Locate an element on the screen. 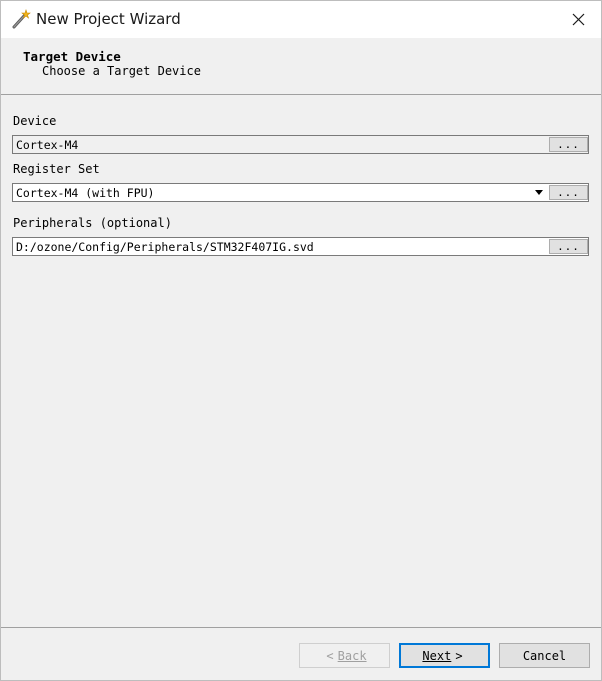  cancel-button: Cancel is located at coordinates (544, 655).